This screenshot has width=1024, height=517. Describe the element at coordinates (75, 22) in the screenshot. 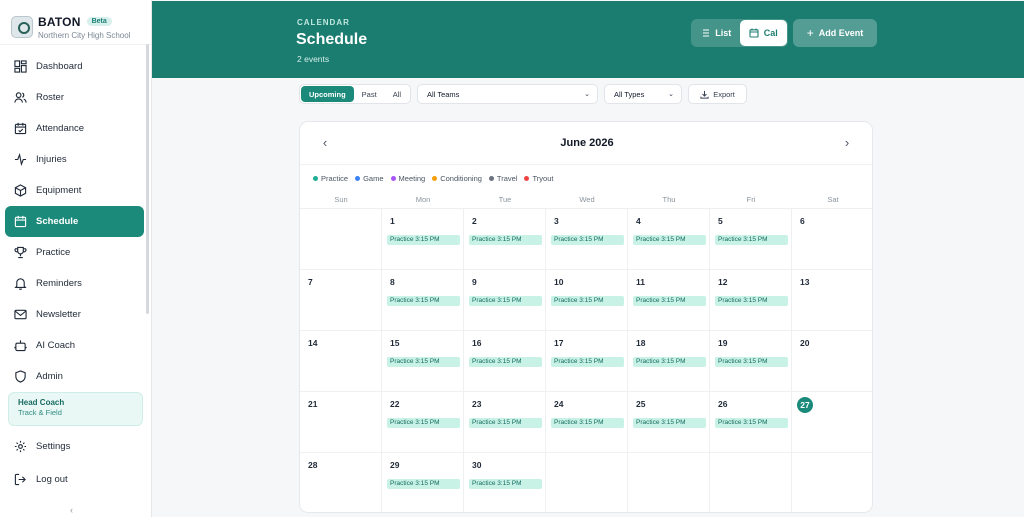

I see `brand: BATON Beta Northern City High School` at that location.